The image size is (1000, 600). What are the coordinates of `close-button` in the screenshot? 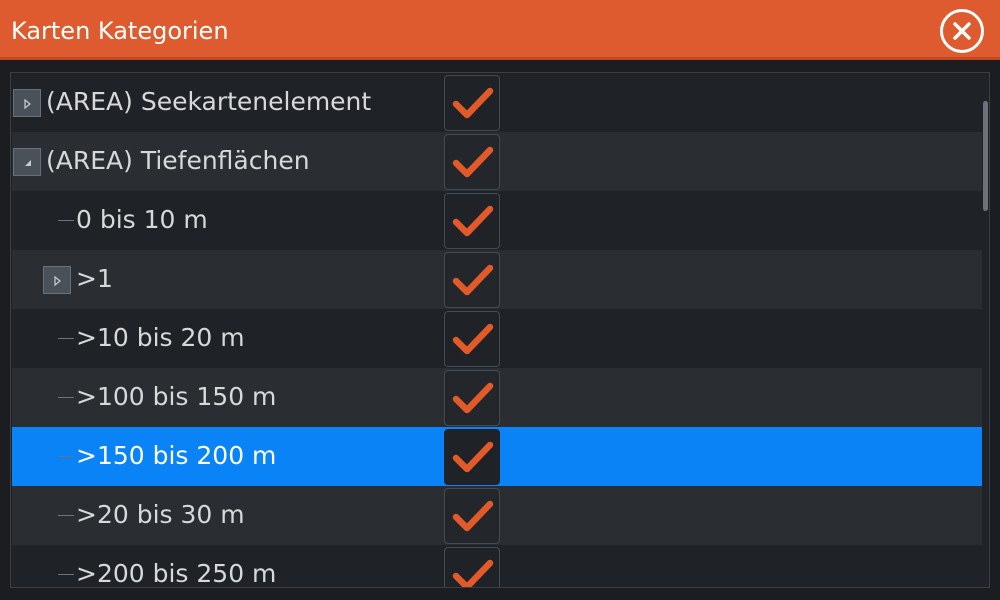 It's located at (962, 31).